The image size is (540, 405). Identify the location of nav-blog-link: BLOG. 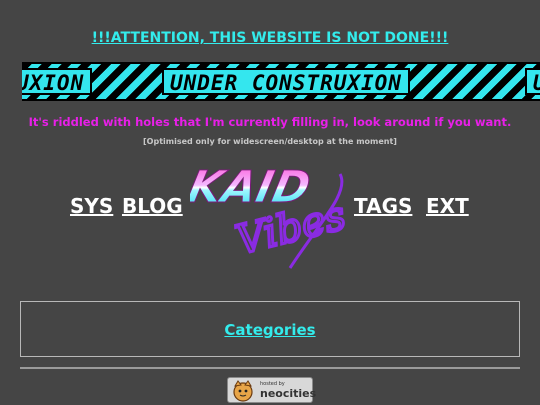
(152, 206).